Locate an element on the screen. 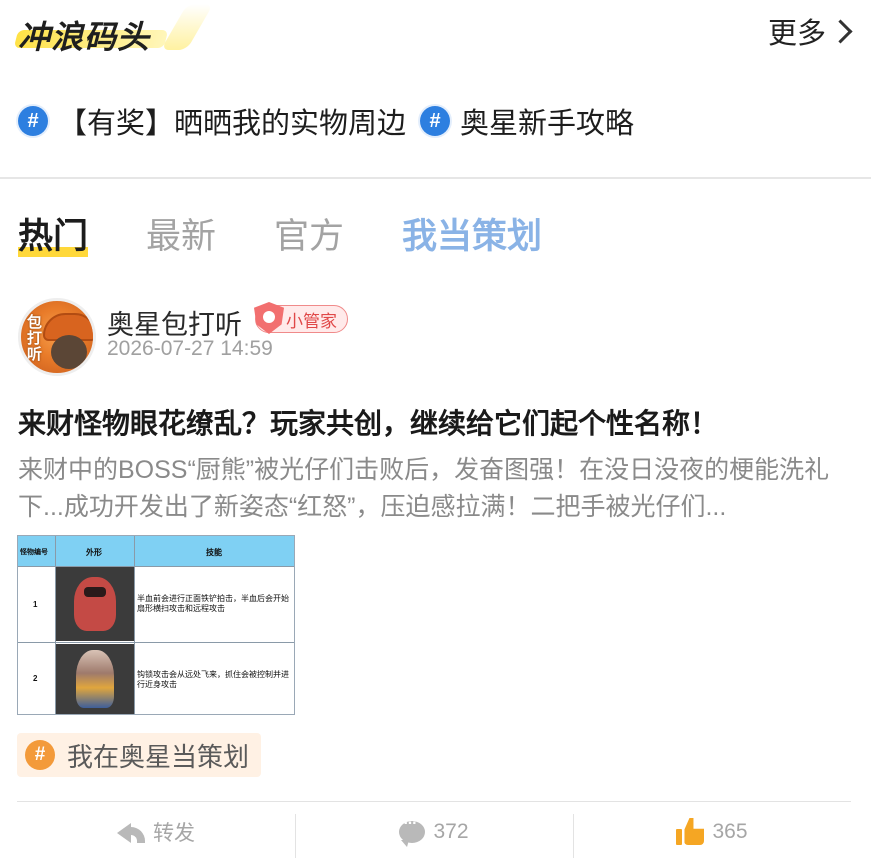 Image resolution: width=871 pixels, height=862 pixels. topic-chip-label: 我在奥星当策划 is located at coordinates (158, 756).